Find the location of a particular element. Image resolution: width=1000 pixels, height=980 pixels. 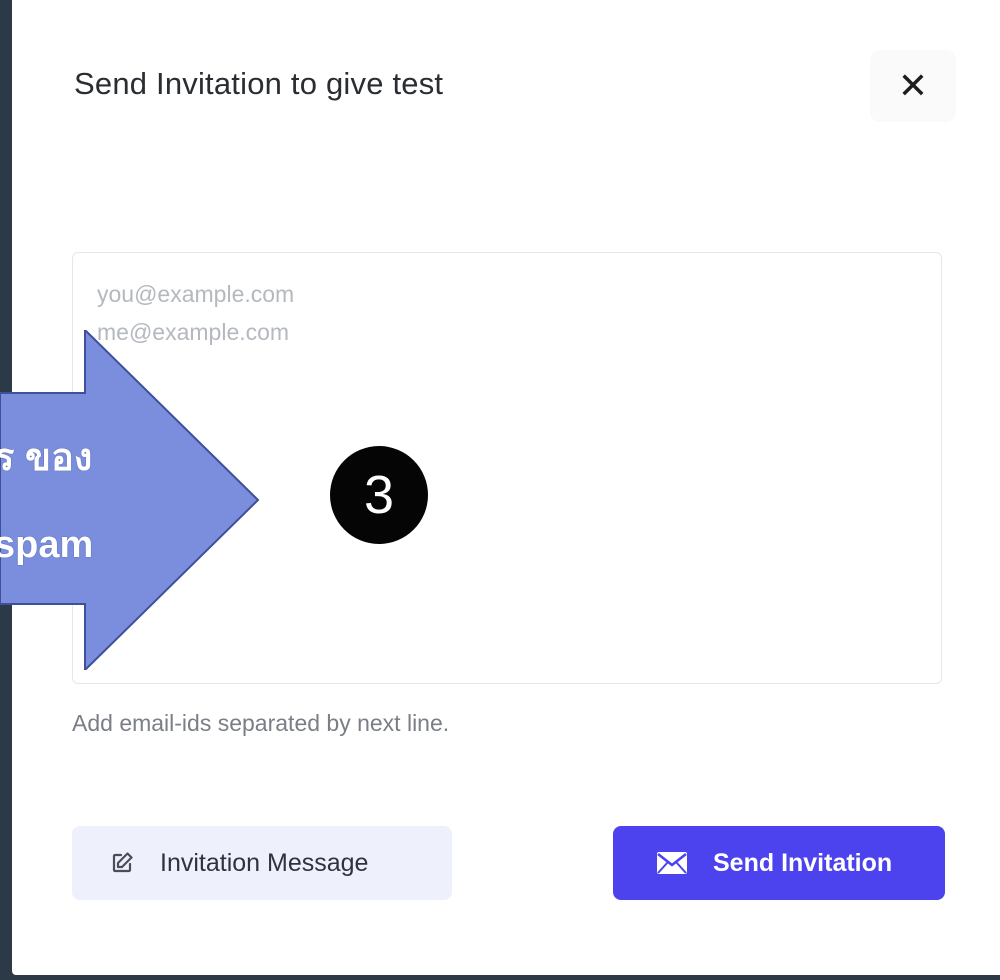

invitation-message-label: Invitation Message is located at coordinates (264, 862).